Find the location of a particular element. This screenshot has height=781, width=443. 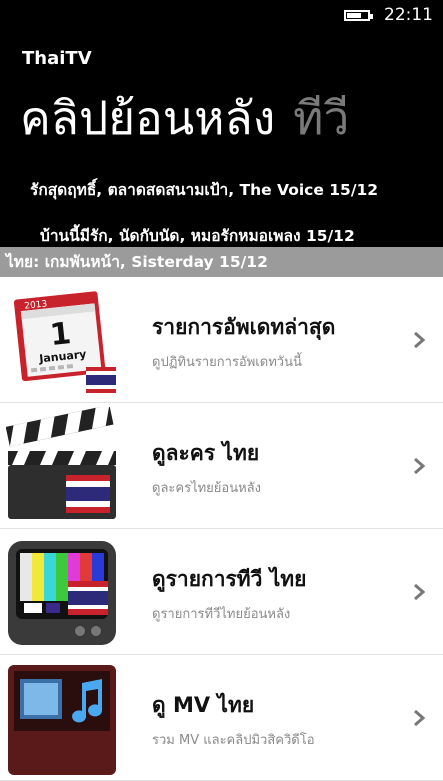

calendar-day: 1 is located at coordinates (60, 334).